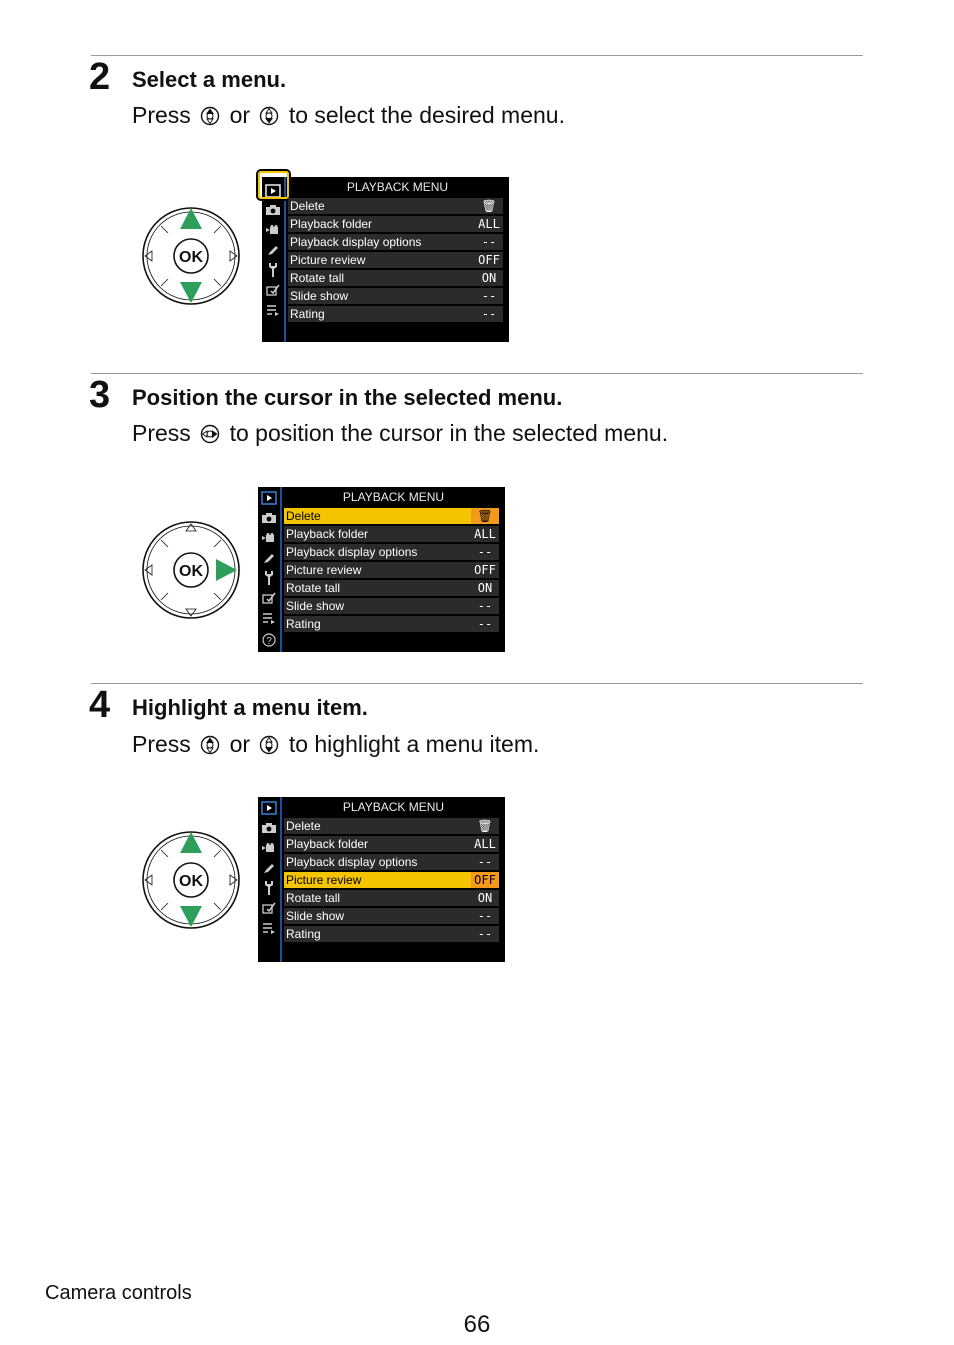 This screenshot has width=954, height=1345. What do you see at coordinates (477, 373) in the screenshot?
I see `step-3-rule` at bounding box center [477, 373].